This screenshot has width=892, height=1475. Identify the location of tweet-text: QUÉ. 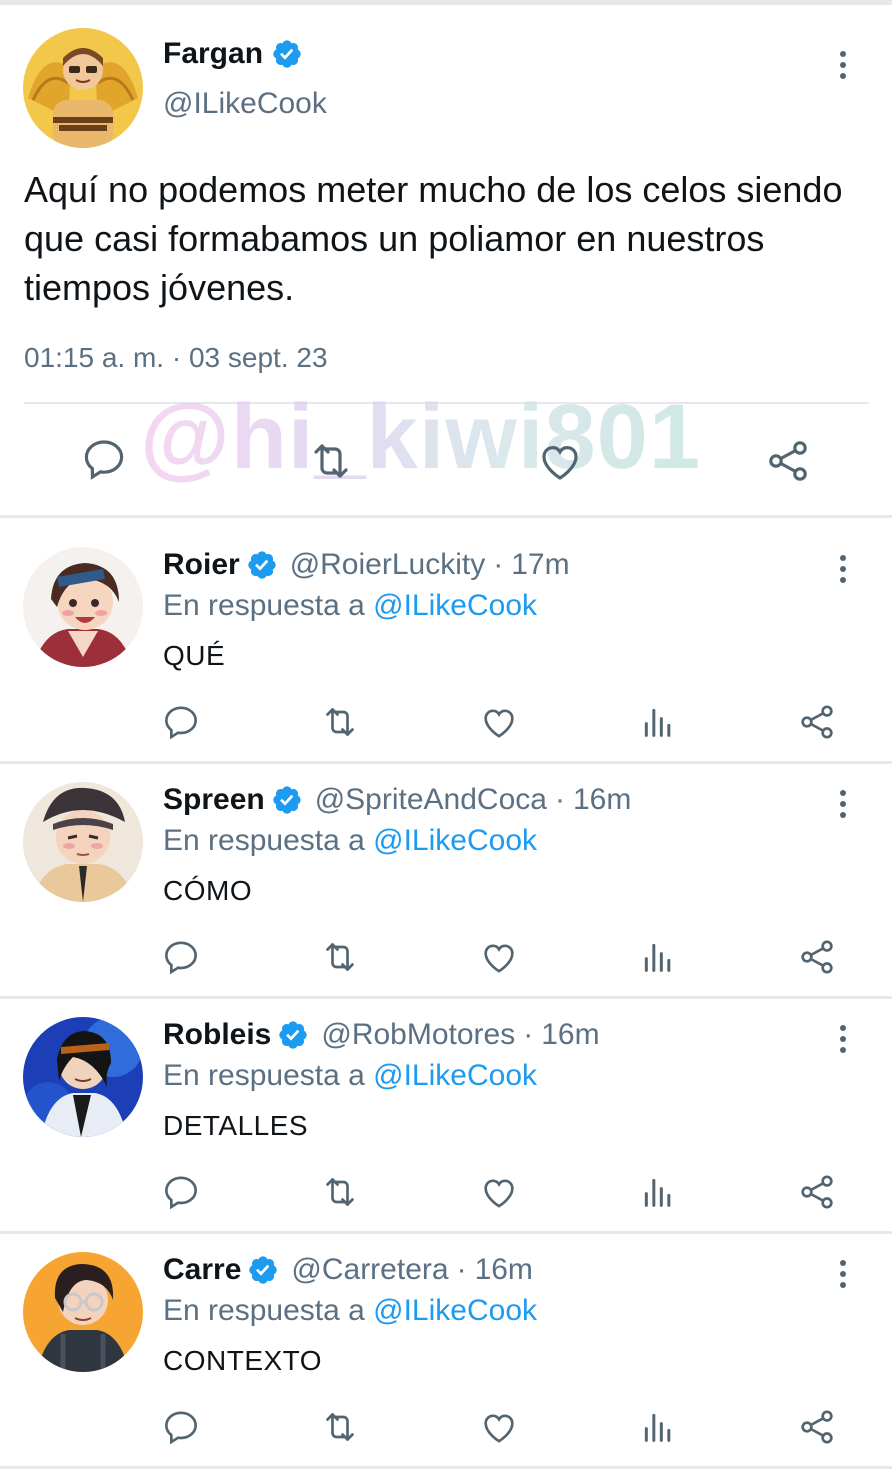
(194, 655).